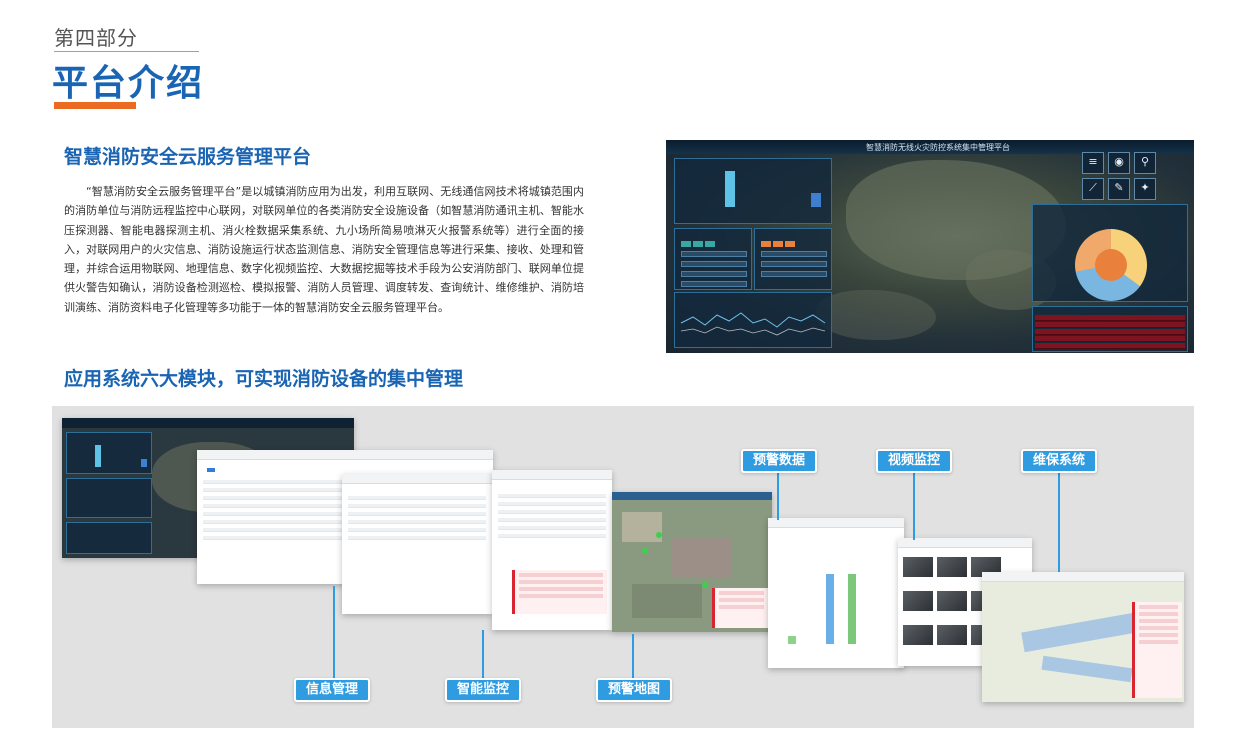 This screenshot has width=1247, height=741. Describe the element at coordinates (211, 470) in the screenshot. I see `thumb-button` at that location.